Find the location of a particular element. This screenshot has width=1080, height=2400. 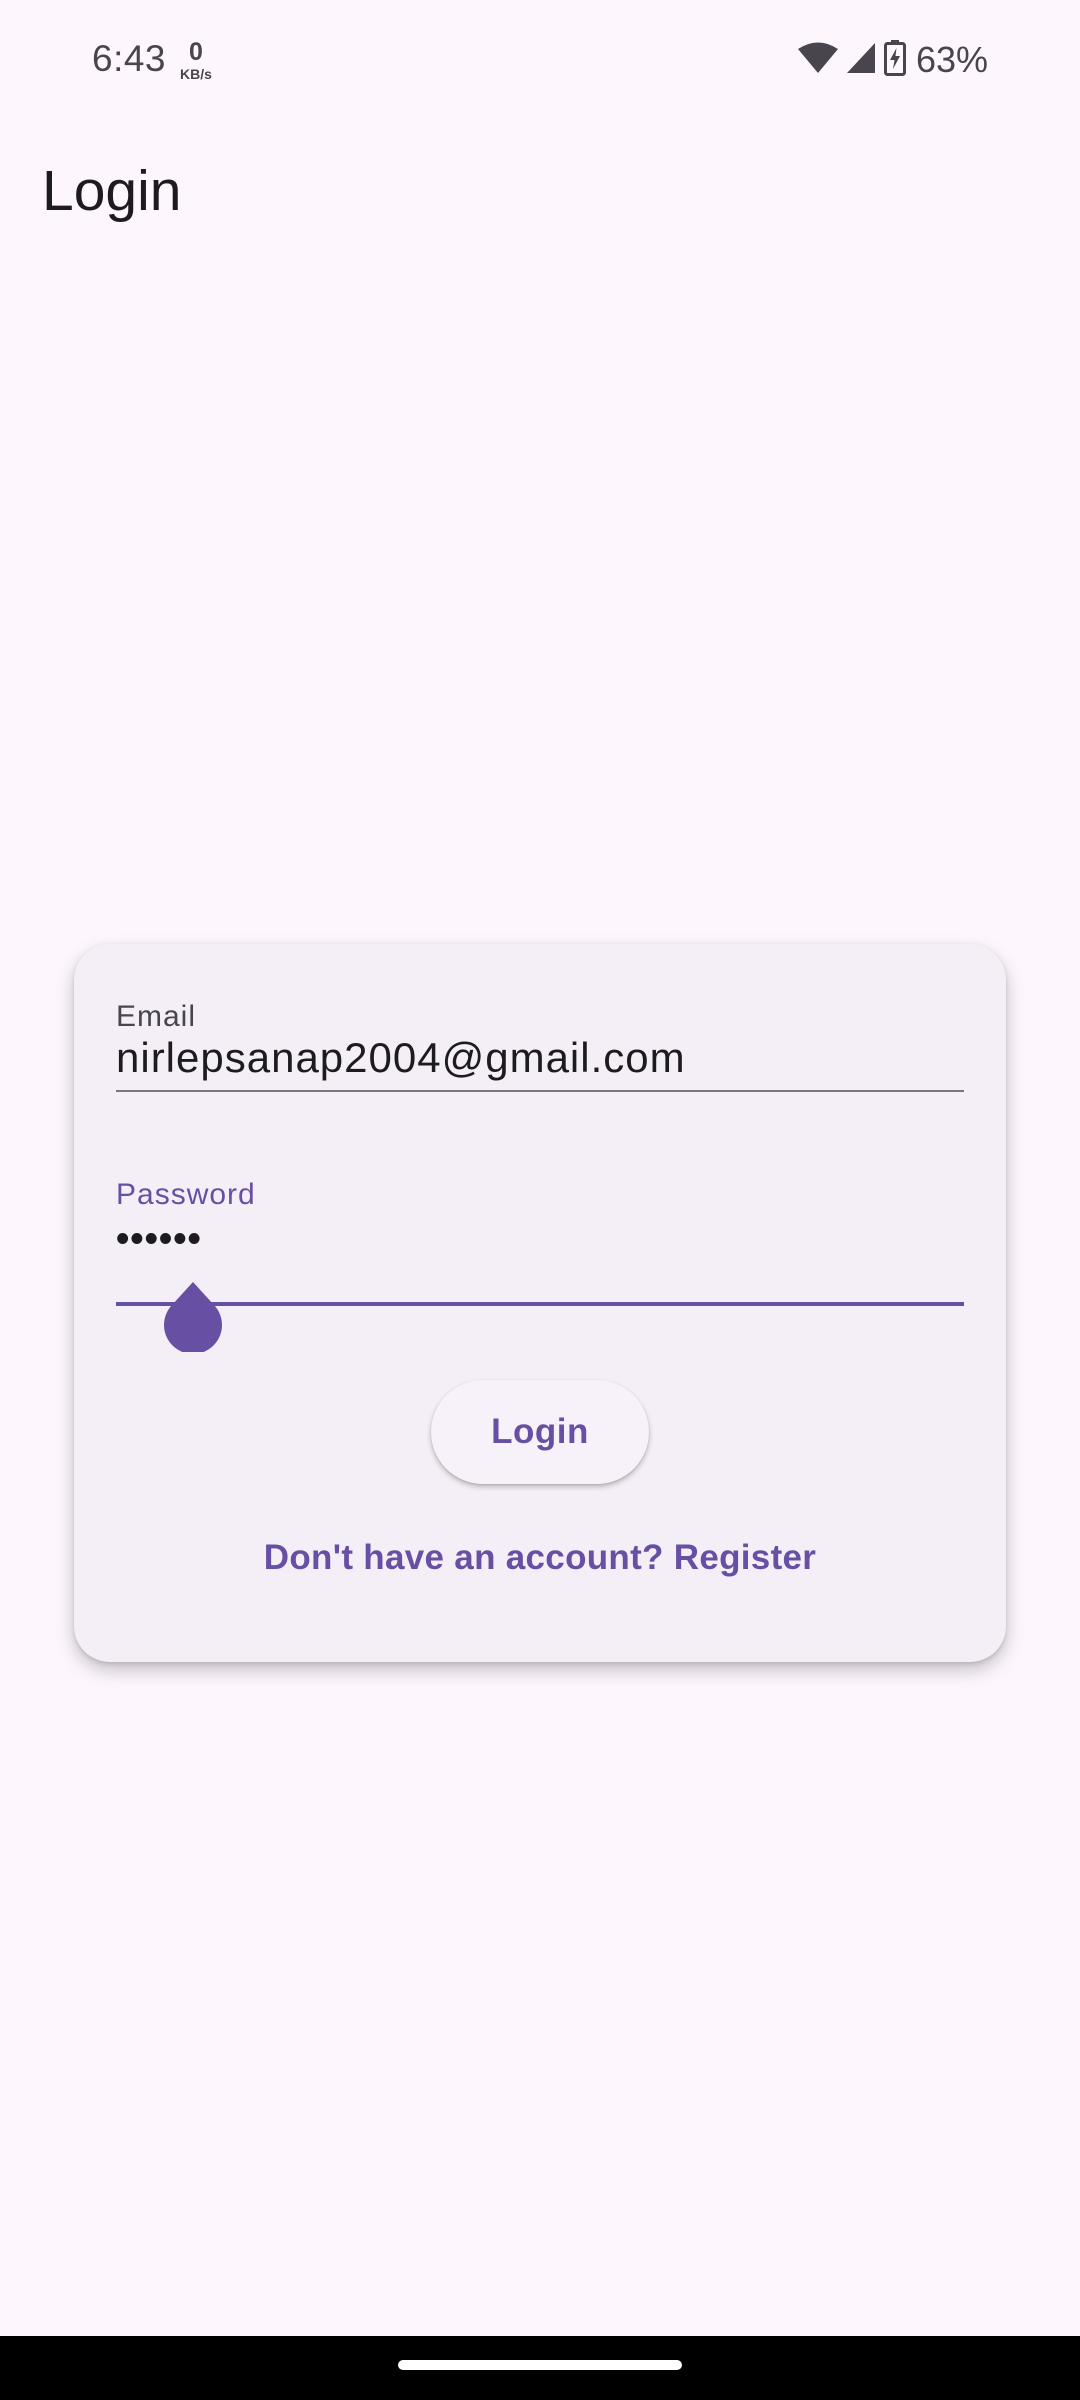

text-cursor-handle is located at coordinates (193, 1318).